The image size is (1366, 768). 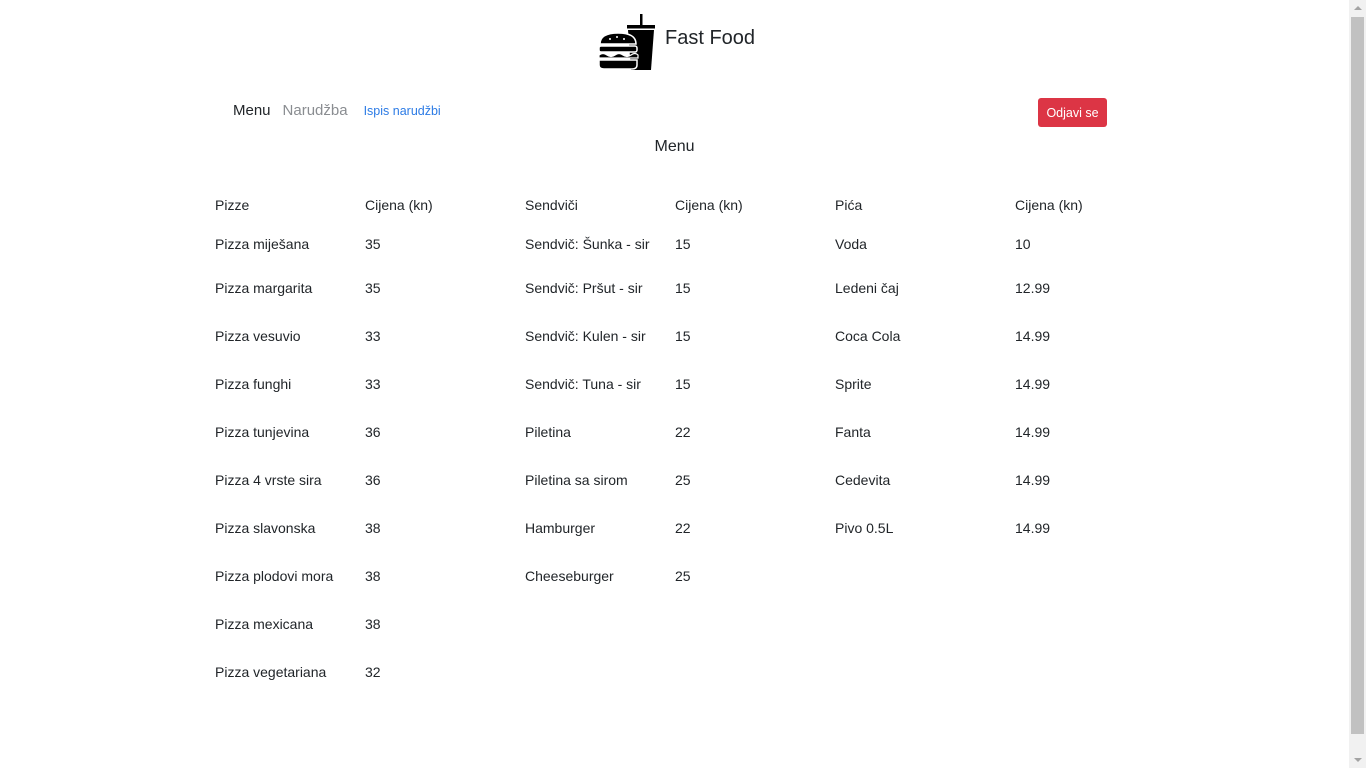 I want to click on item-name: Hamburger, so click(x=560, y=528).